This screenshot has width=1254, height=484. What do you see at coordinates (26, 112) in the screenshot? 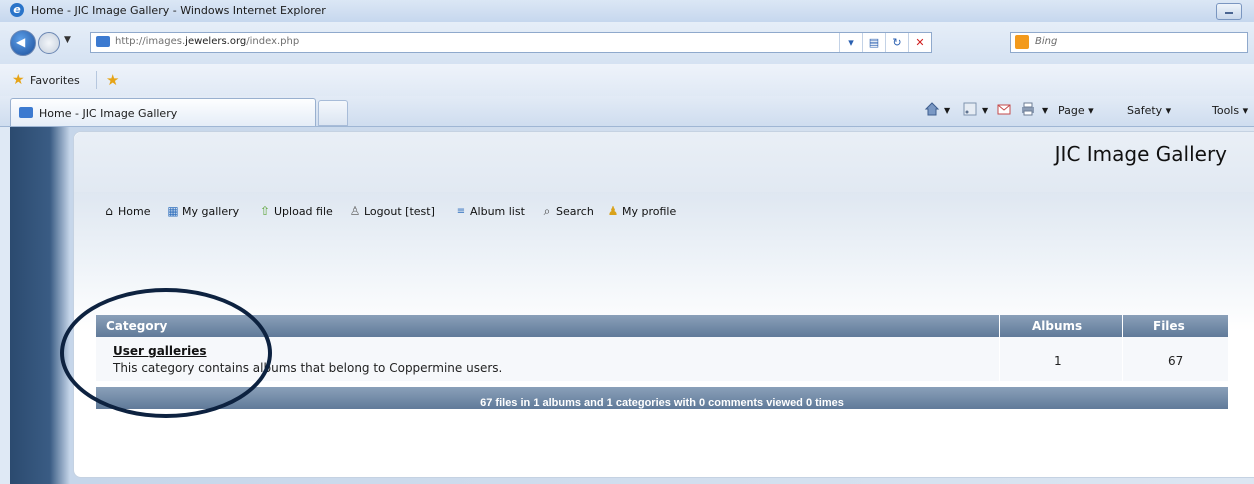
I see `tab-favicon-icon` at bounding box center [26, 112].